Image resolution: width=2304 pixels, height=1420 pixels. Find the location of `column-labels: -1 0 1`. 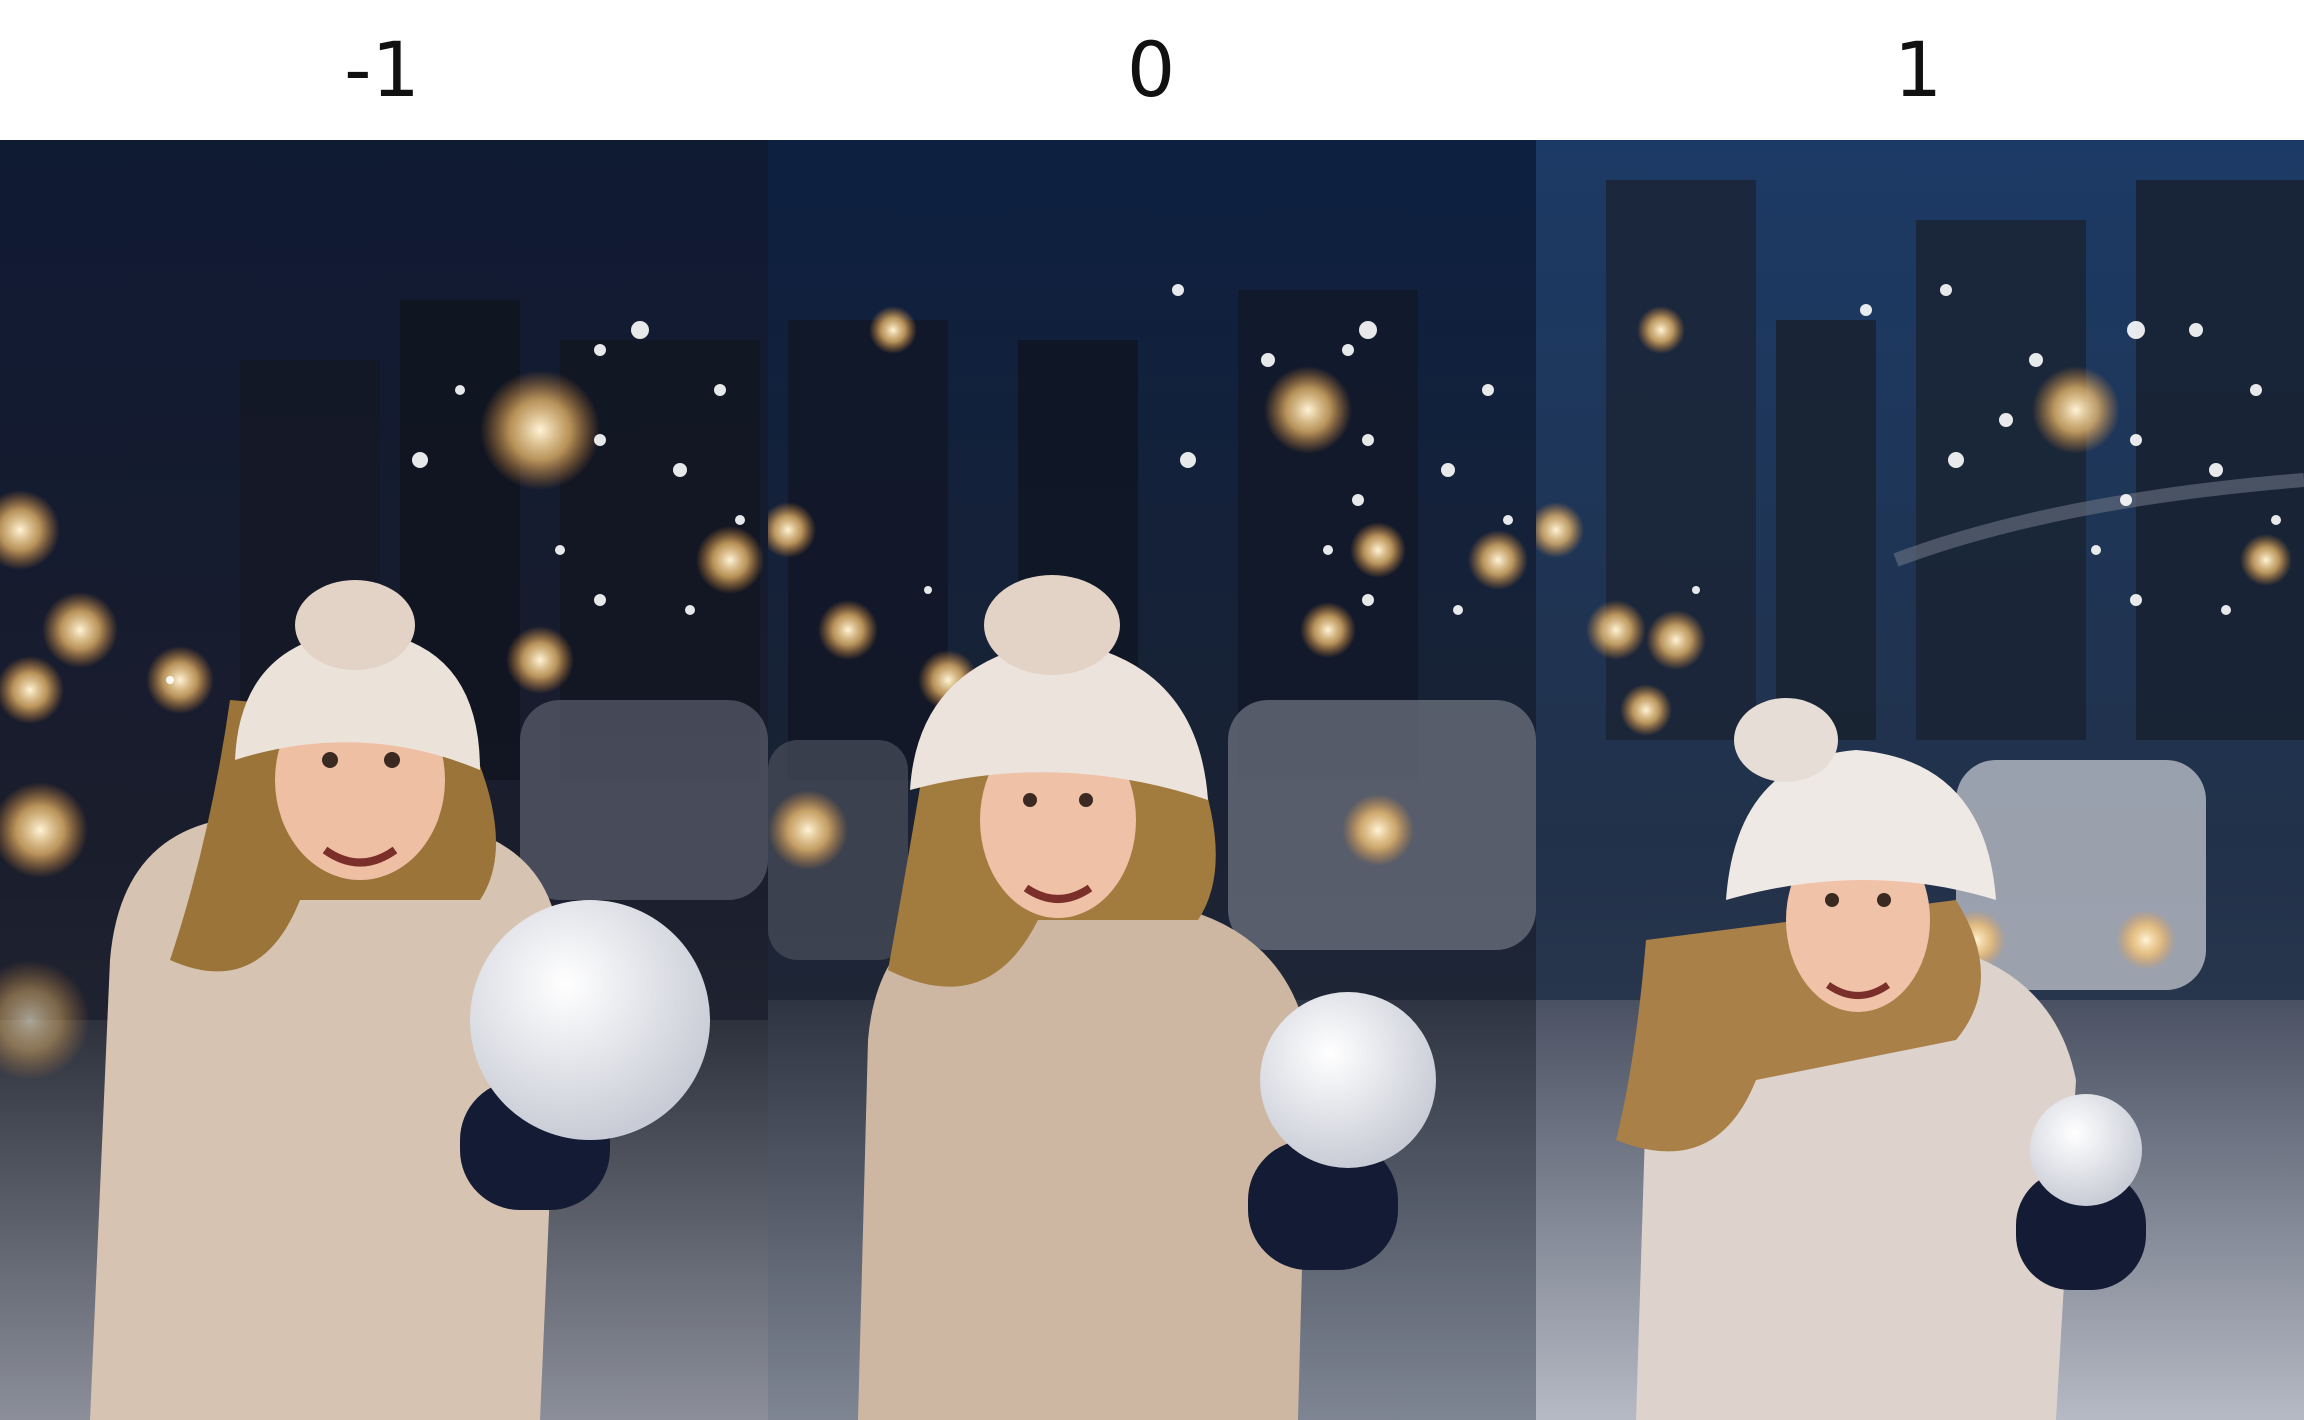

column-labels: -1 0 1 is located at coordinates (1152, 70).